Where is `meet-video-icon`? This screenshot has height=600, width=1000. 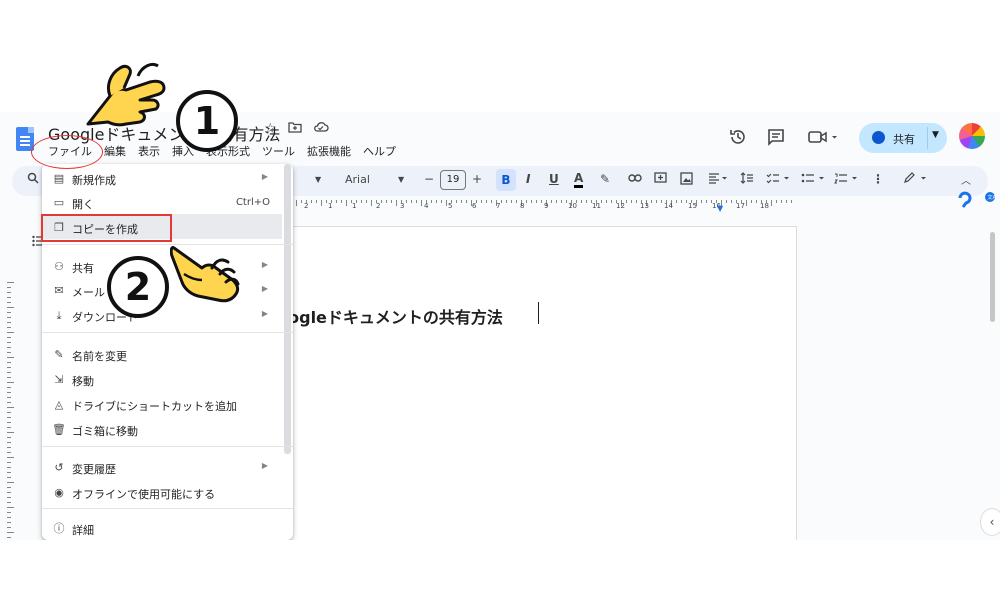 meet-video-icon is located at coordinates (823, 139).